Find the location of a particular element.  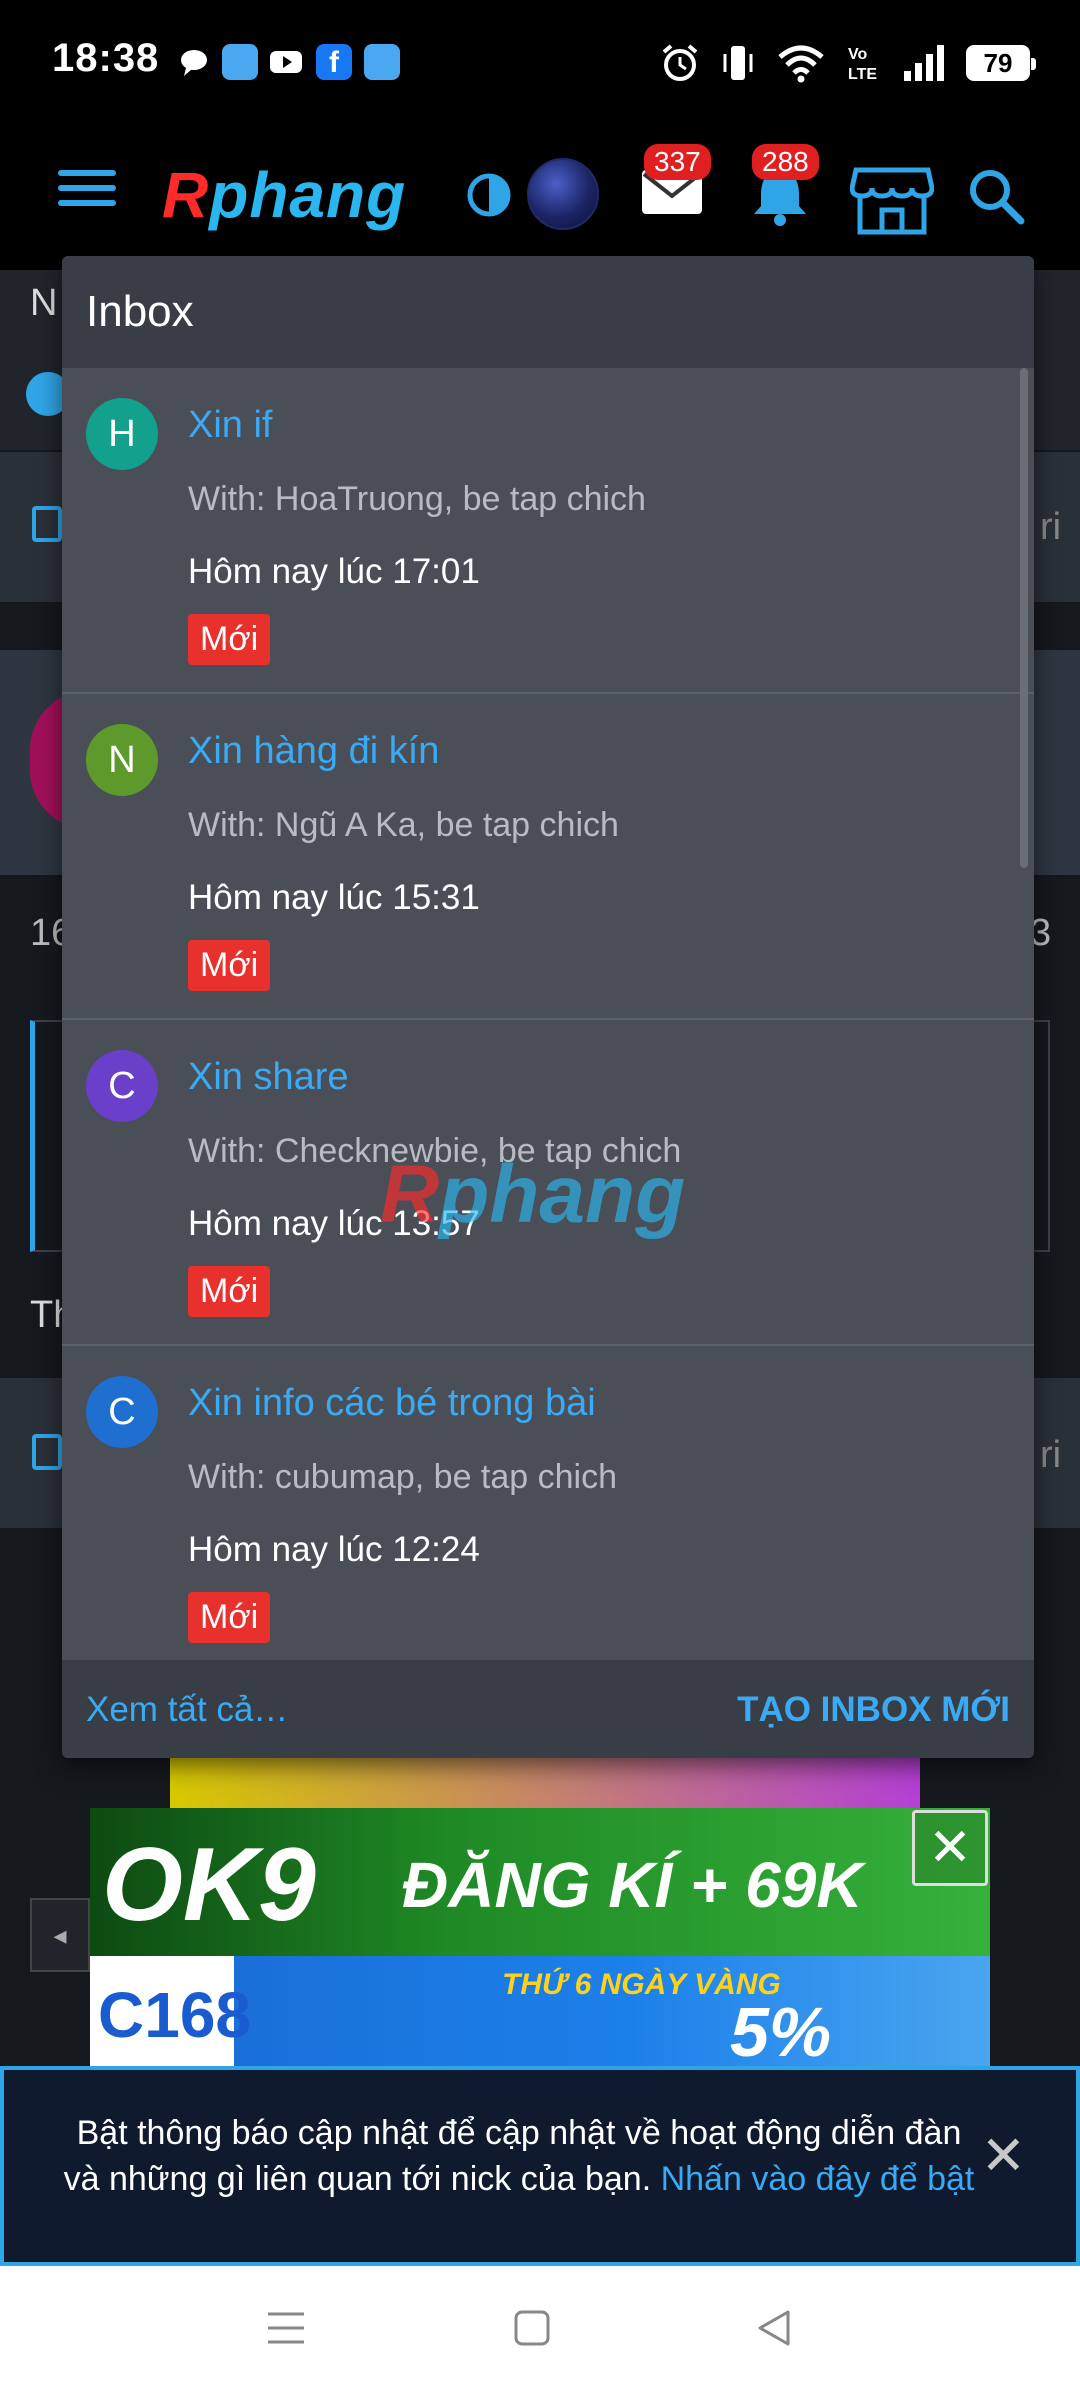

back-icon is located at coordinates (774, 2328).